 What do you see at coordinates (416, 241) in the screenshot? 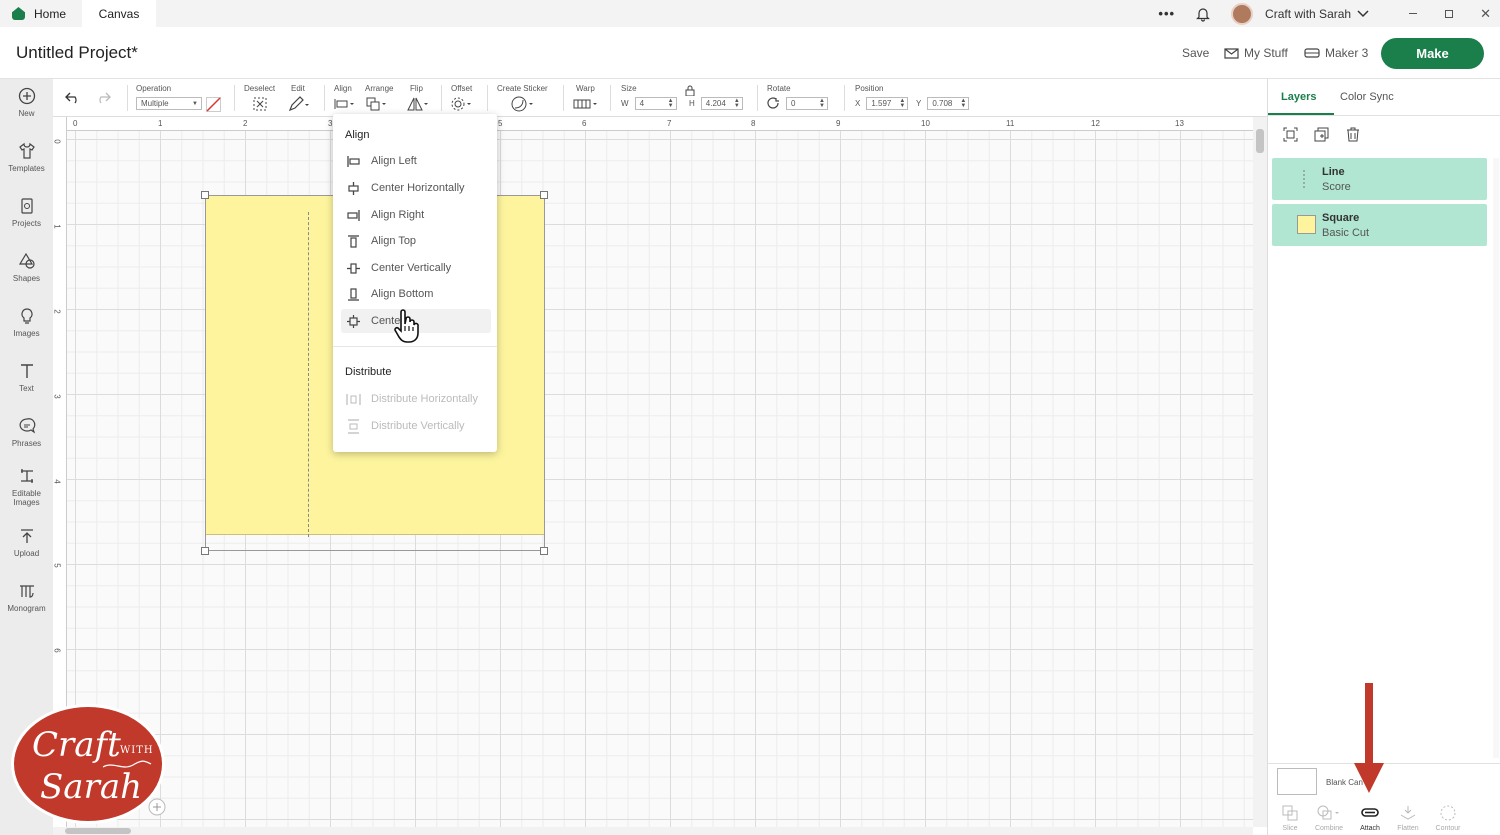
I see `align-top-option: Align Top` at bounding box center [416, 241].